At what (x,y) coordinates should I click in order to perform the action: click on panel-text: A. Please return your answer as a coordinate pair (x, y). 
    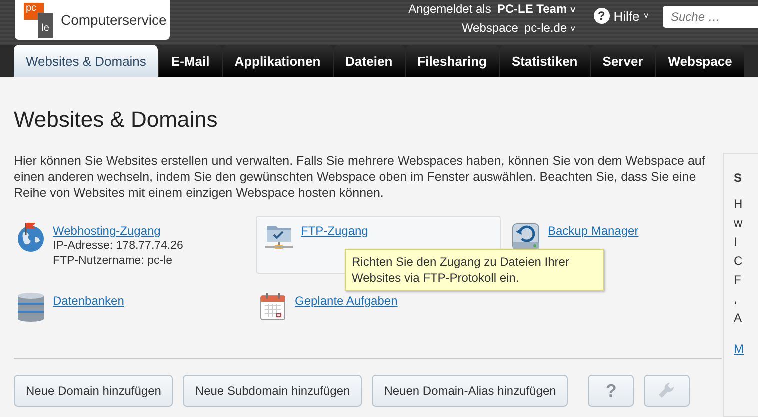
    Looking at the image, I should click on (739, 318).